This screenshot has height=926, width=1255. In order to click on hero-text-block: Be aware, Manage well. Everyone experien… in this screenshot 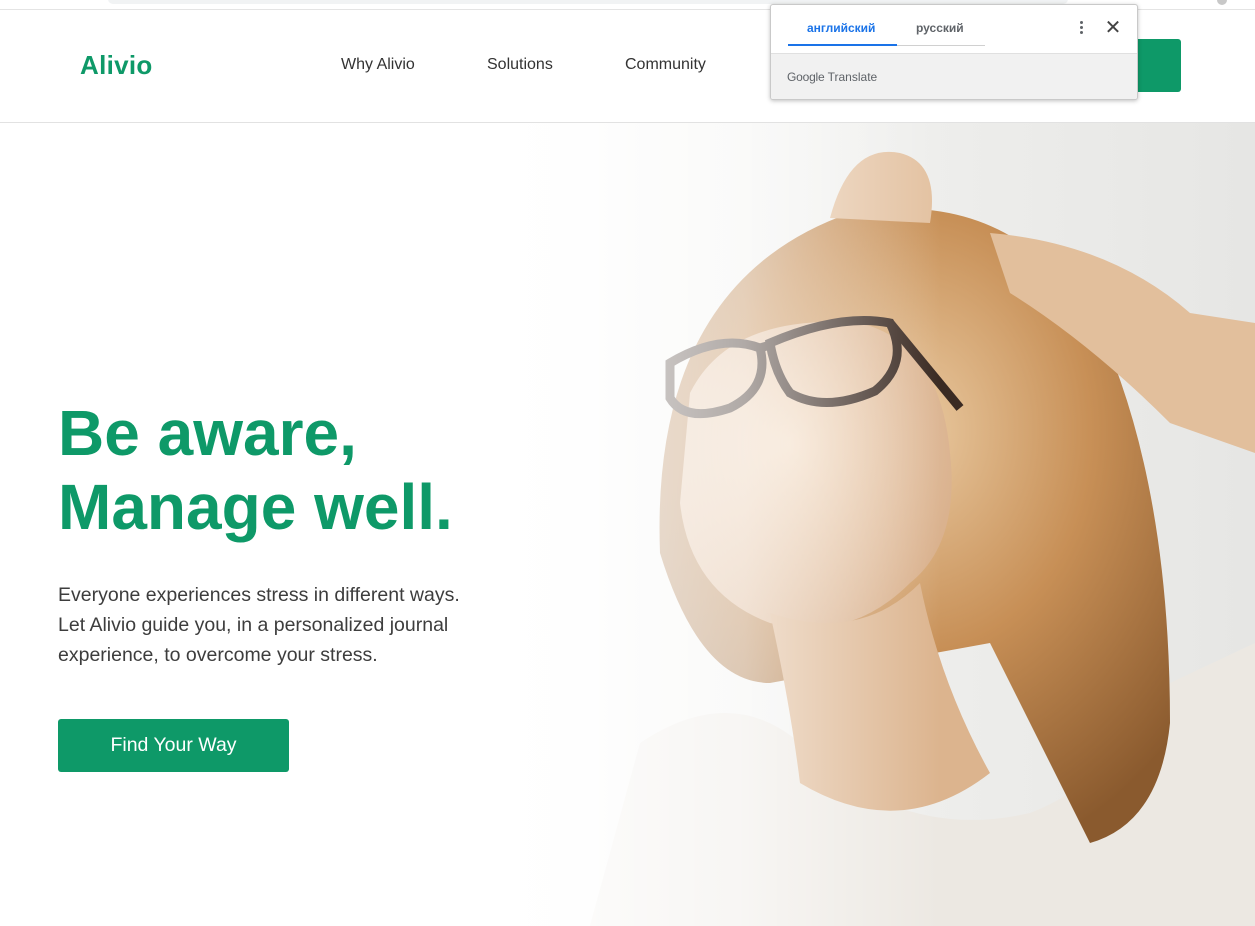, I will do `click(288, 533)`.